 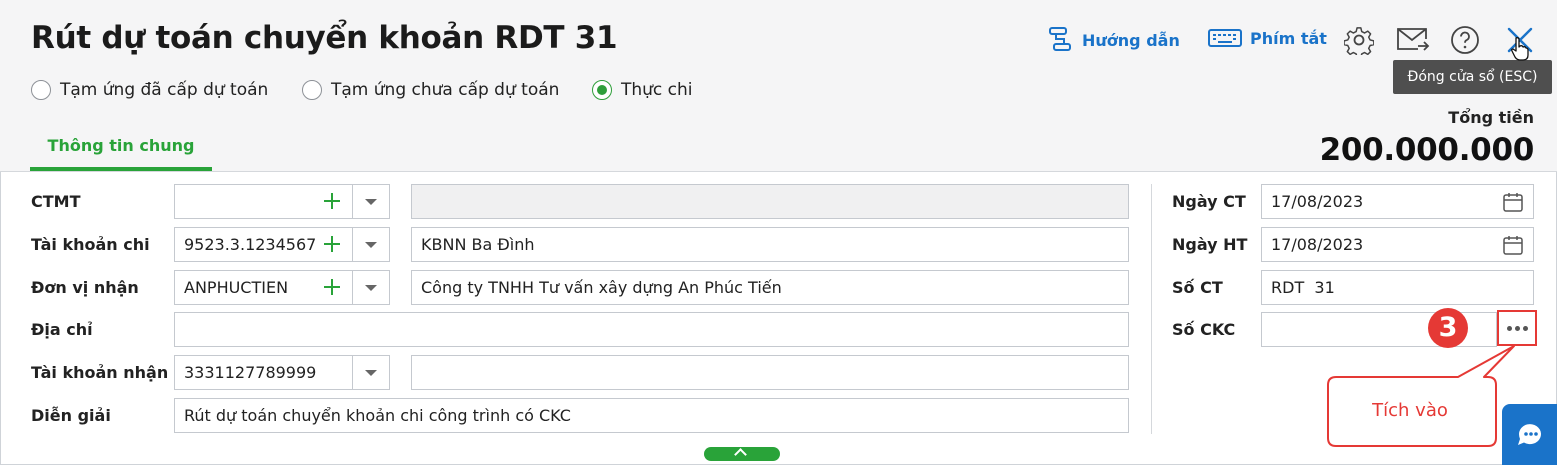 I want to click on guide-button: Hướng dẫn, so click(x=1113, y=40).